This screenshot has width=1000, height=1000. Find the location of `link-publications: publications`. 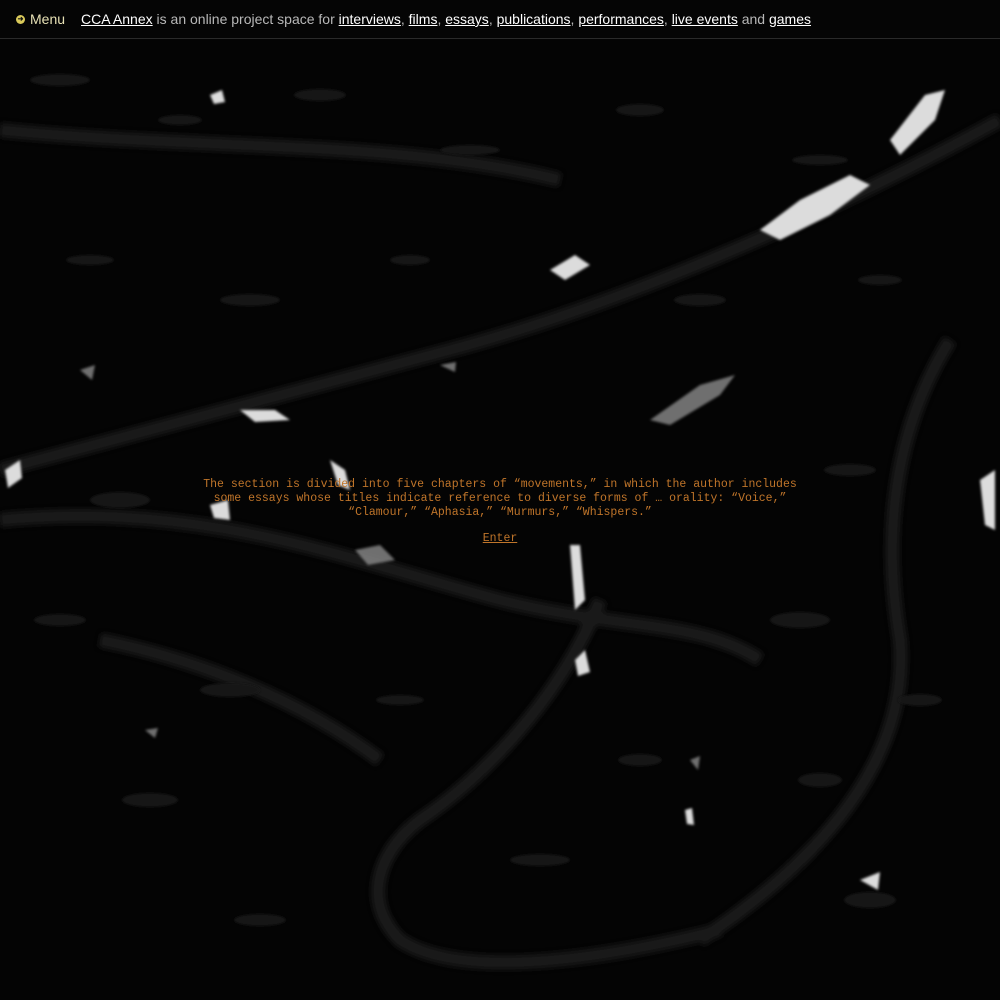

link-publications: publications is located at coordinates (534, 19).